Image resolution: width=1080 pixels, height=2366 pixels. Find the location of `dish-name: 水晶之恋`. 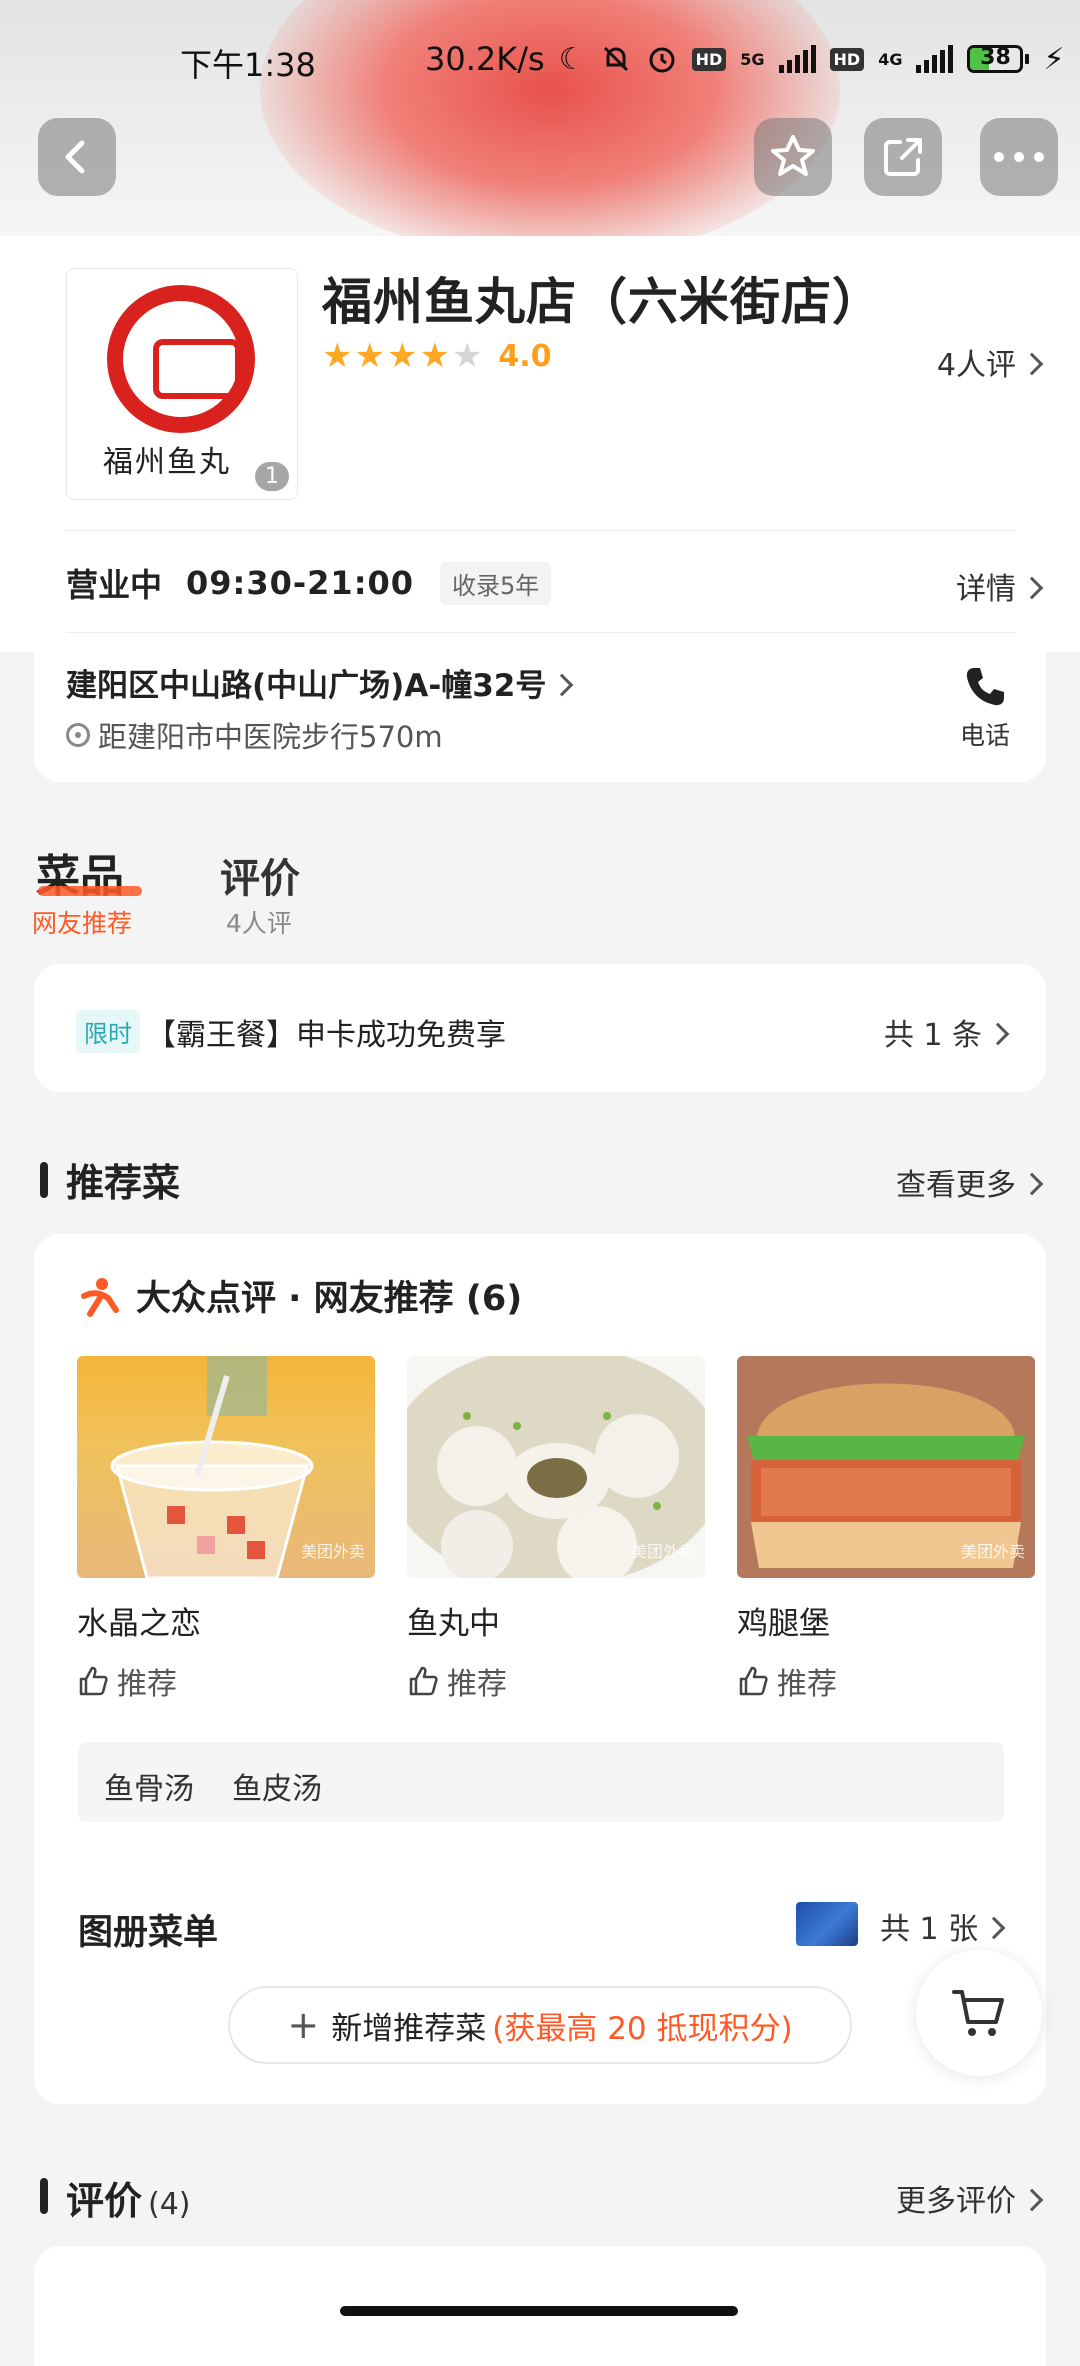

dish-name: 水晶之恋 is located at coordinates (139, 1624).